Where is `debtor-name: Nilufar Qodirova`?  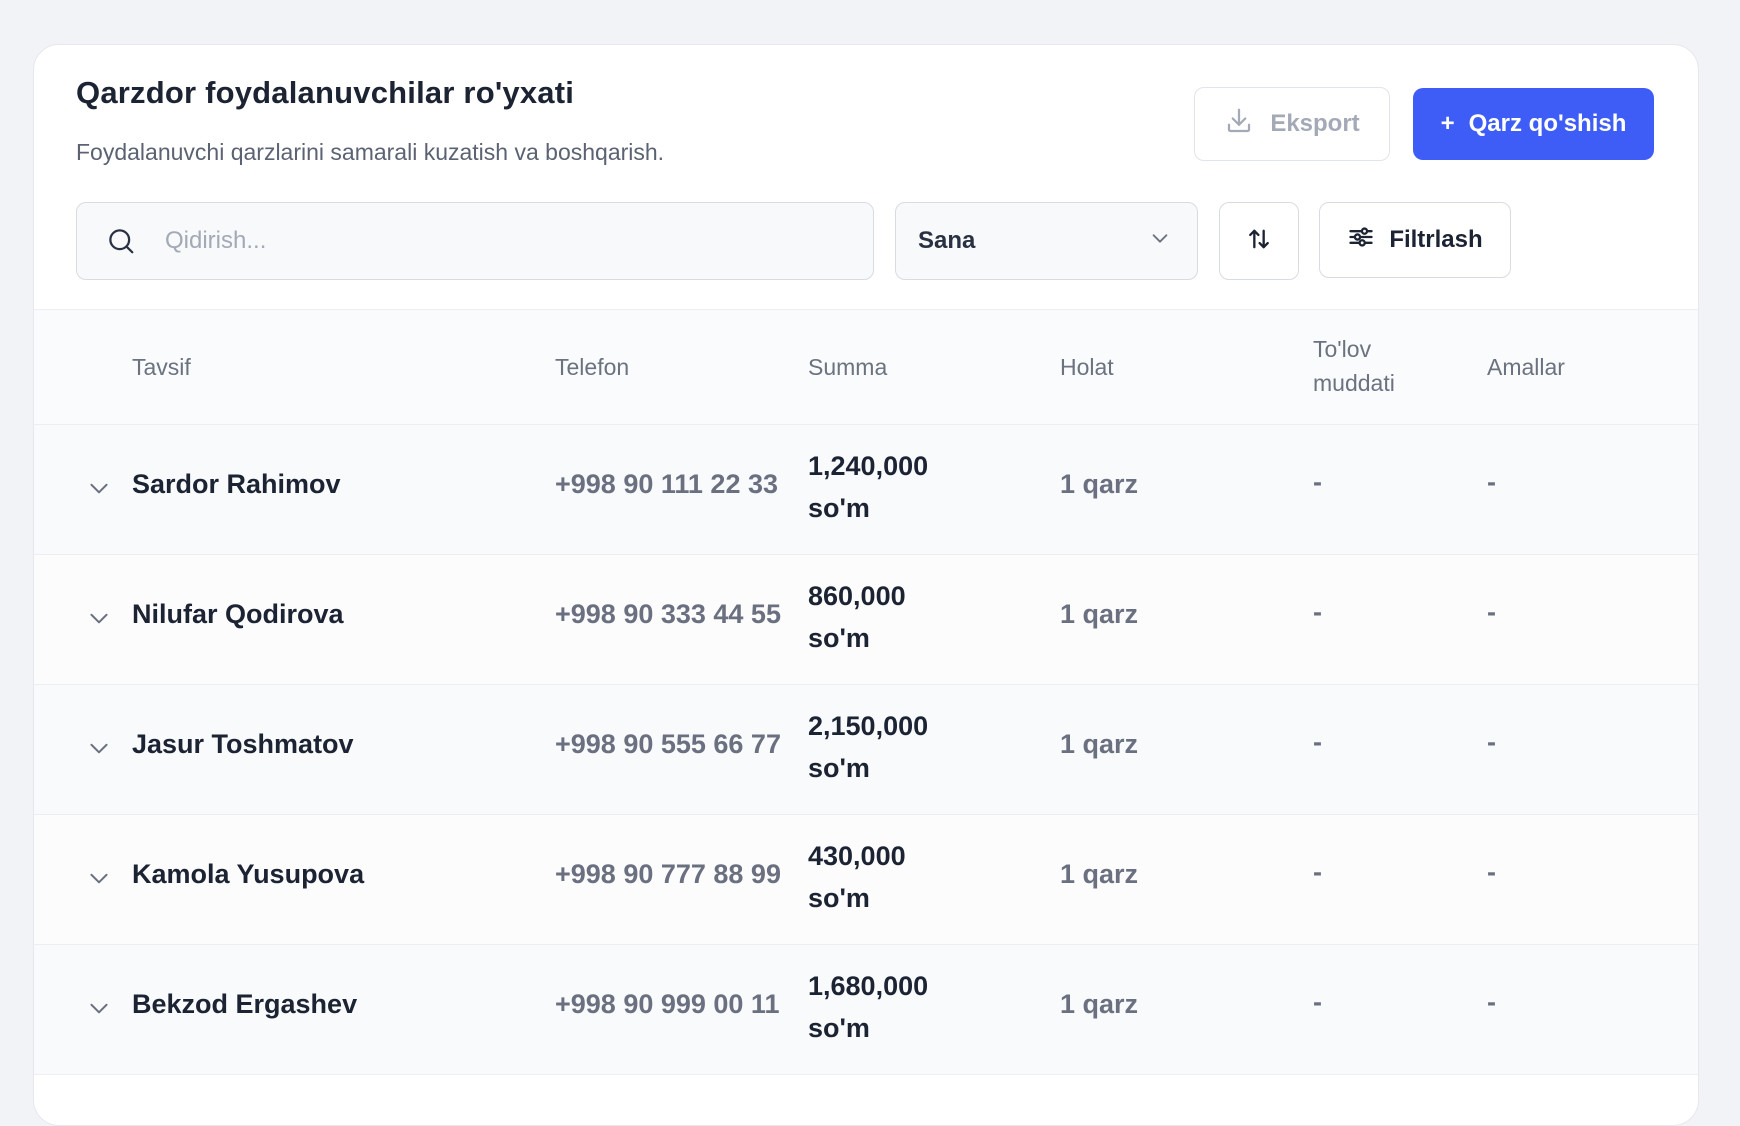
debtor-name: Nilufar Qodirova is located at coordinates (238, 614).